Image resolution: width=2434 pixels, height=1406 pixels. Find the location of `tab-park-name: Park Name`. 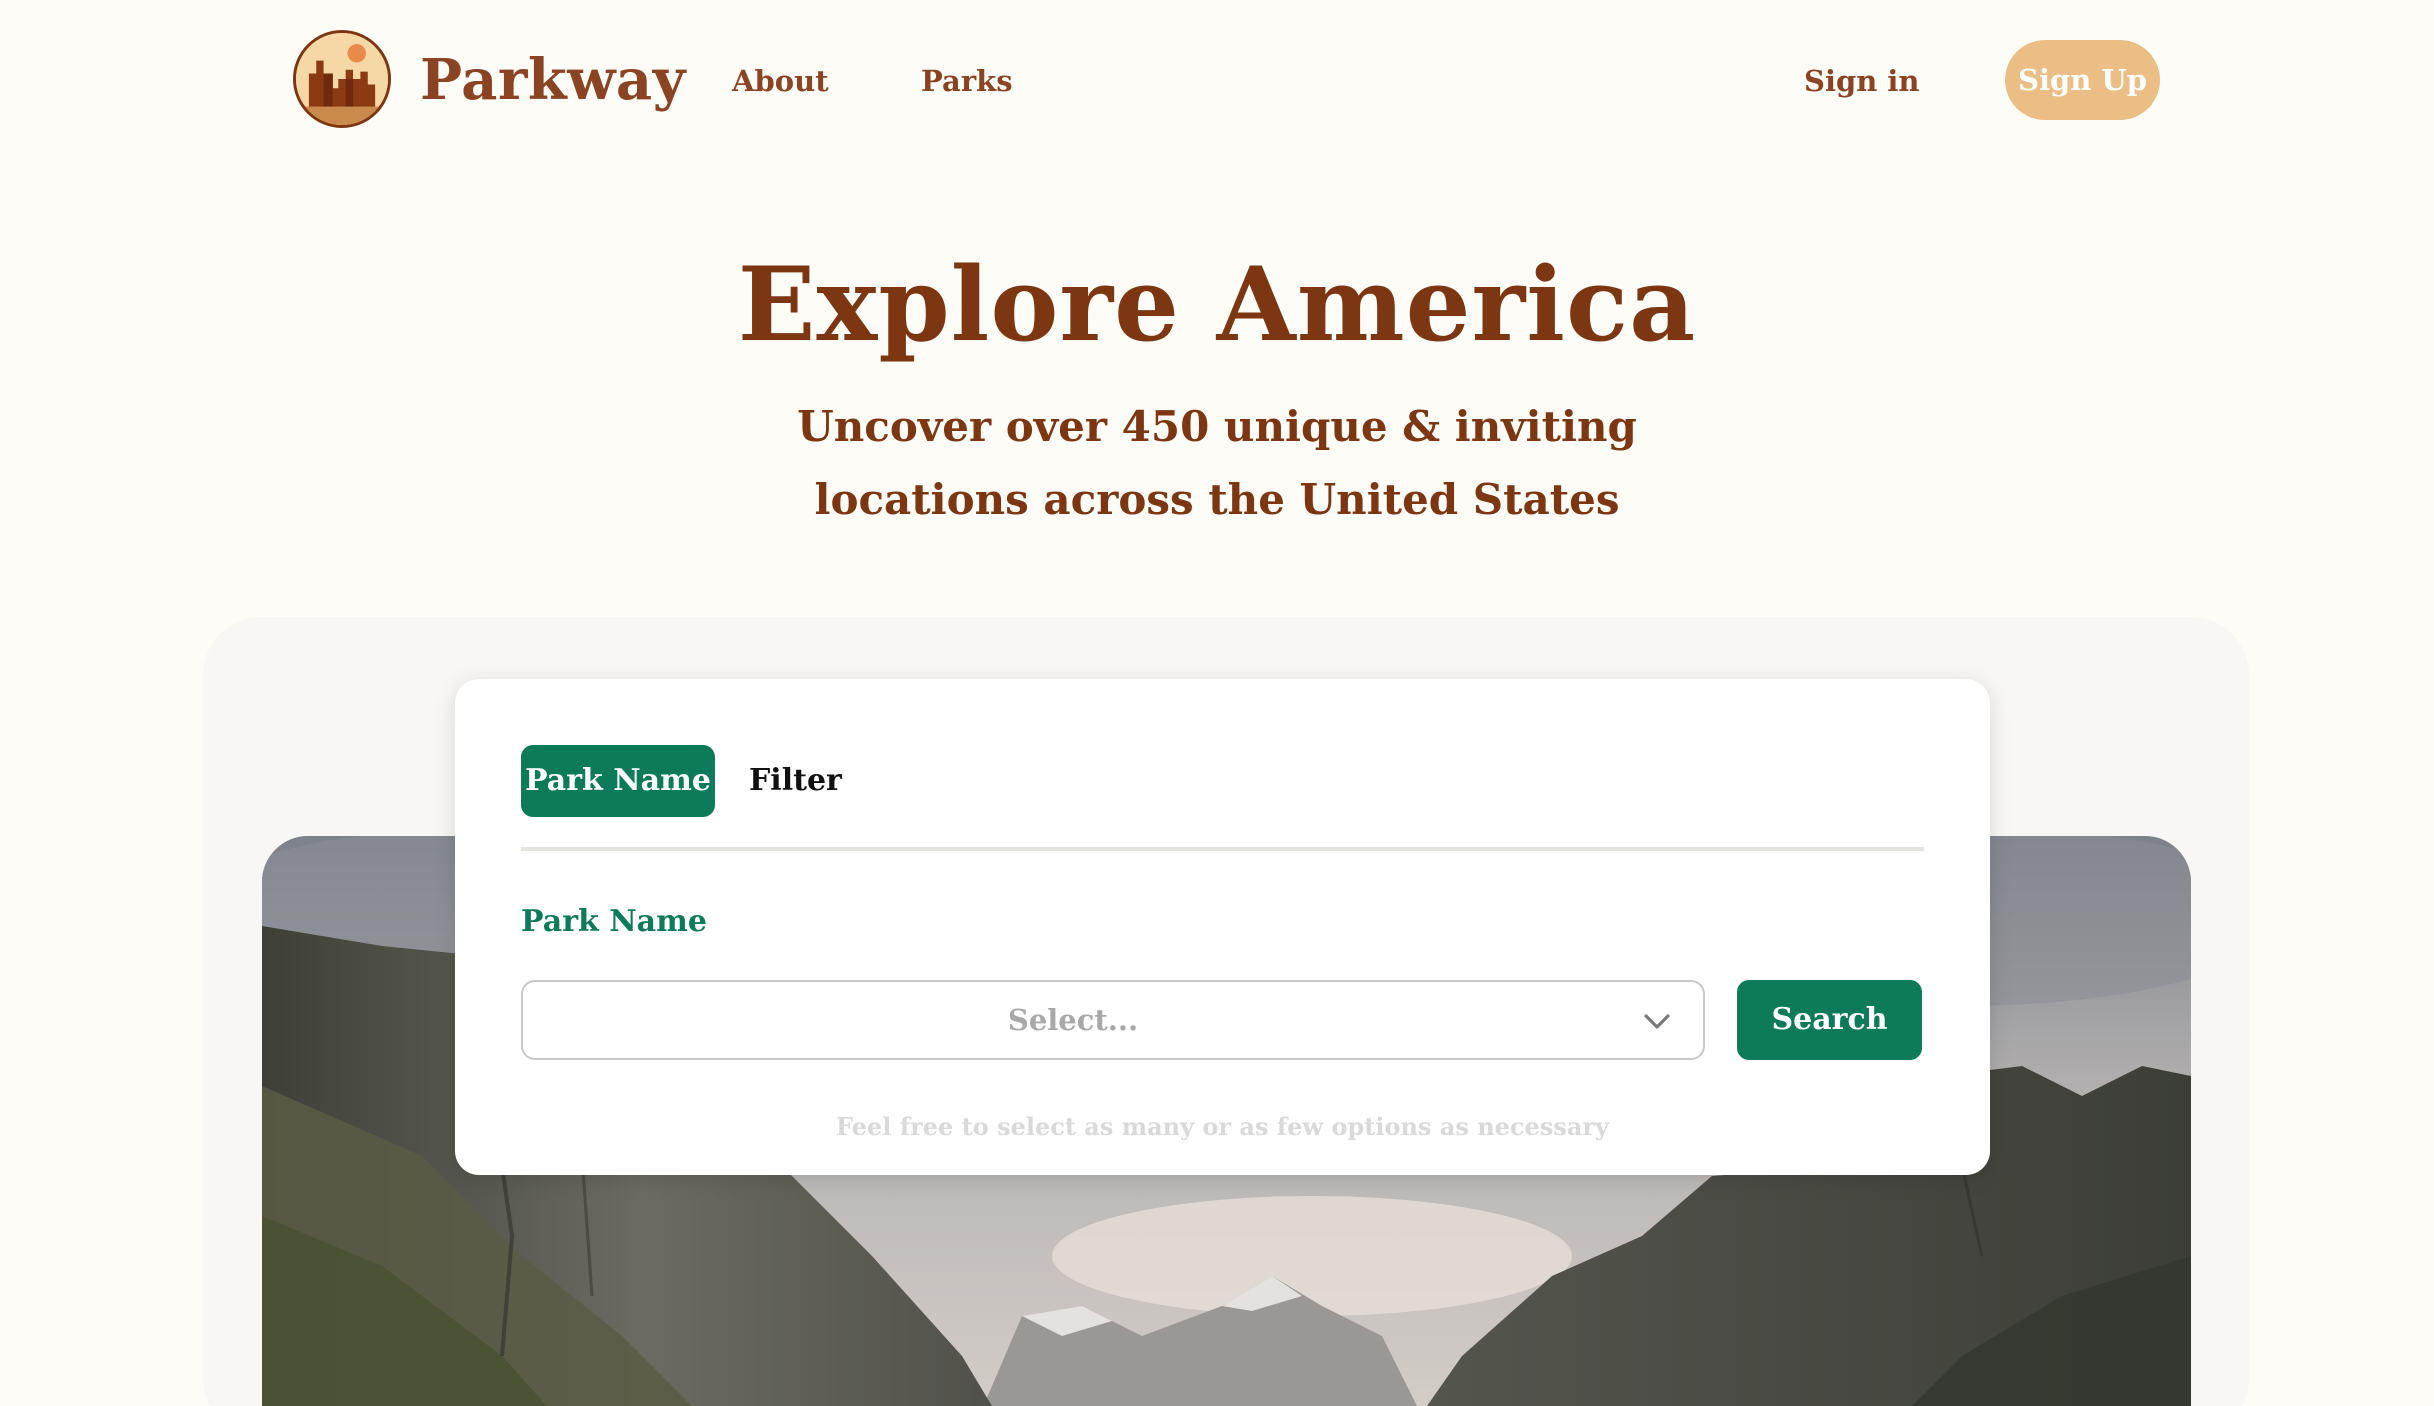

tab-park-name: Park Name is located at coordinates (618, 781).